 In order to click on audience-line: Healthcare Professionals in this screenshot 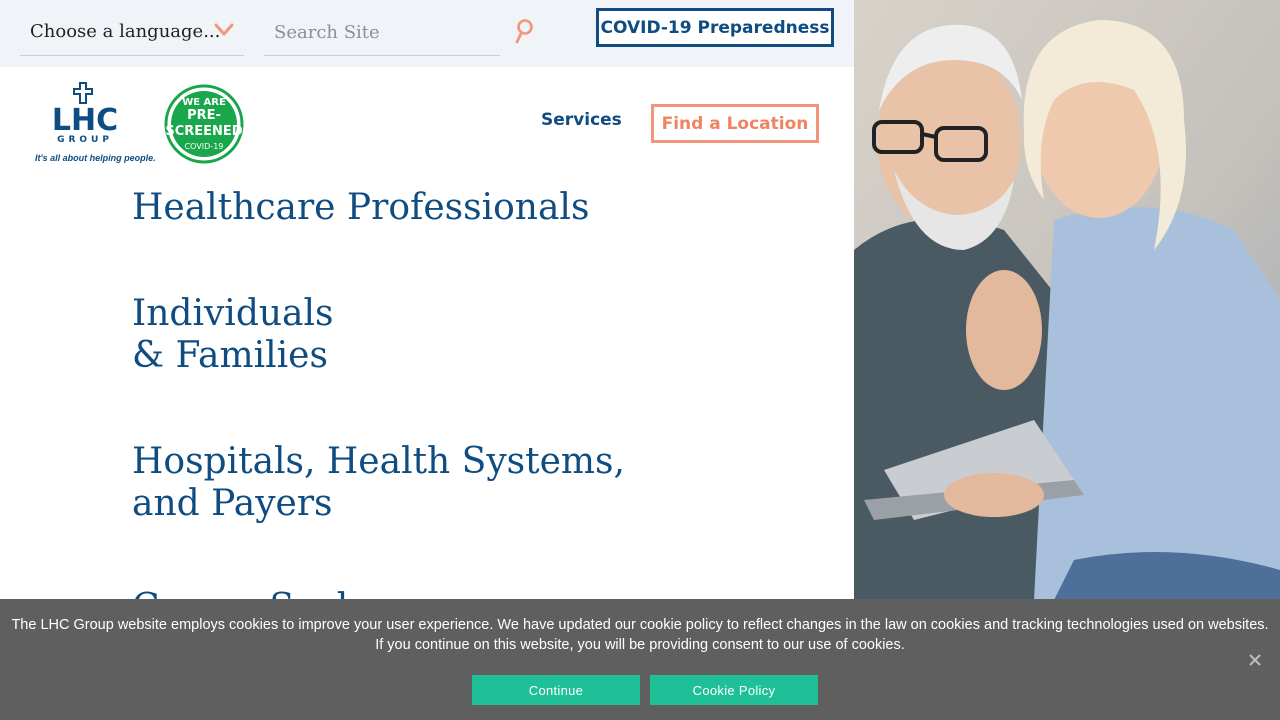, I will do `click(361, 207)`.